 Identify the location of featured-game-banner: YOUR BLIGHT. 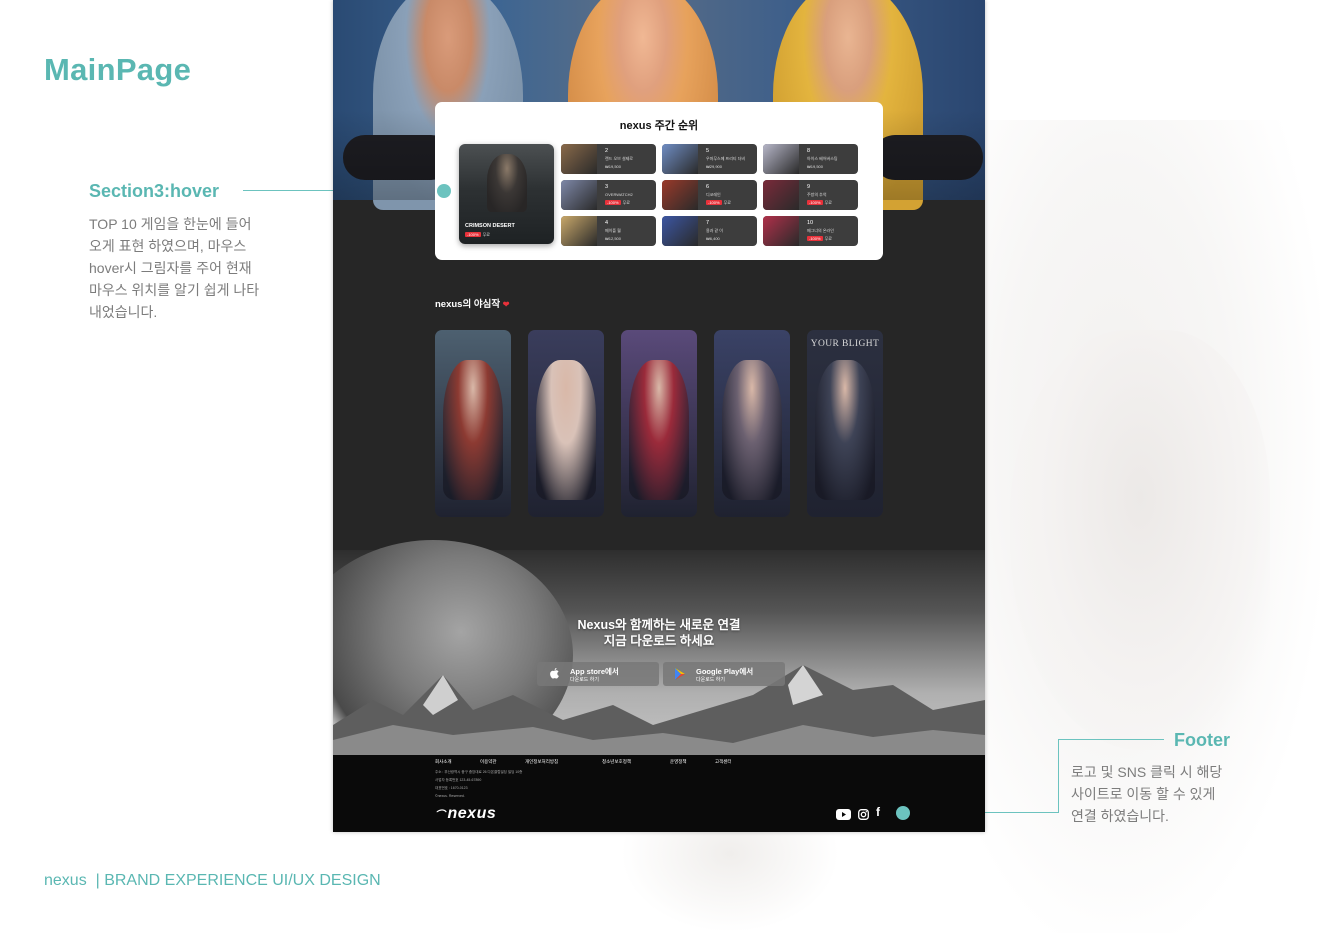
(845, 423).